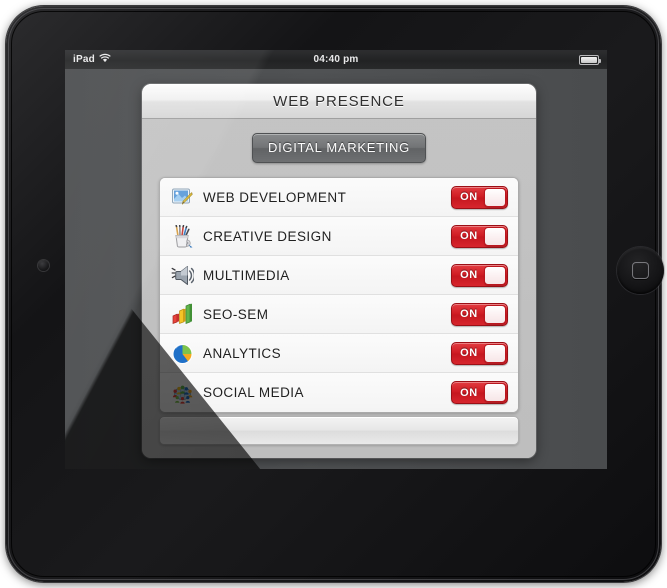  I want to click on status-bar-time: 04:40 pm, so click(336, 59).